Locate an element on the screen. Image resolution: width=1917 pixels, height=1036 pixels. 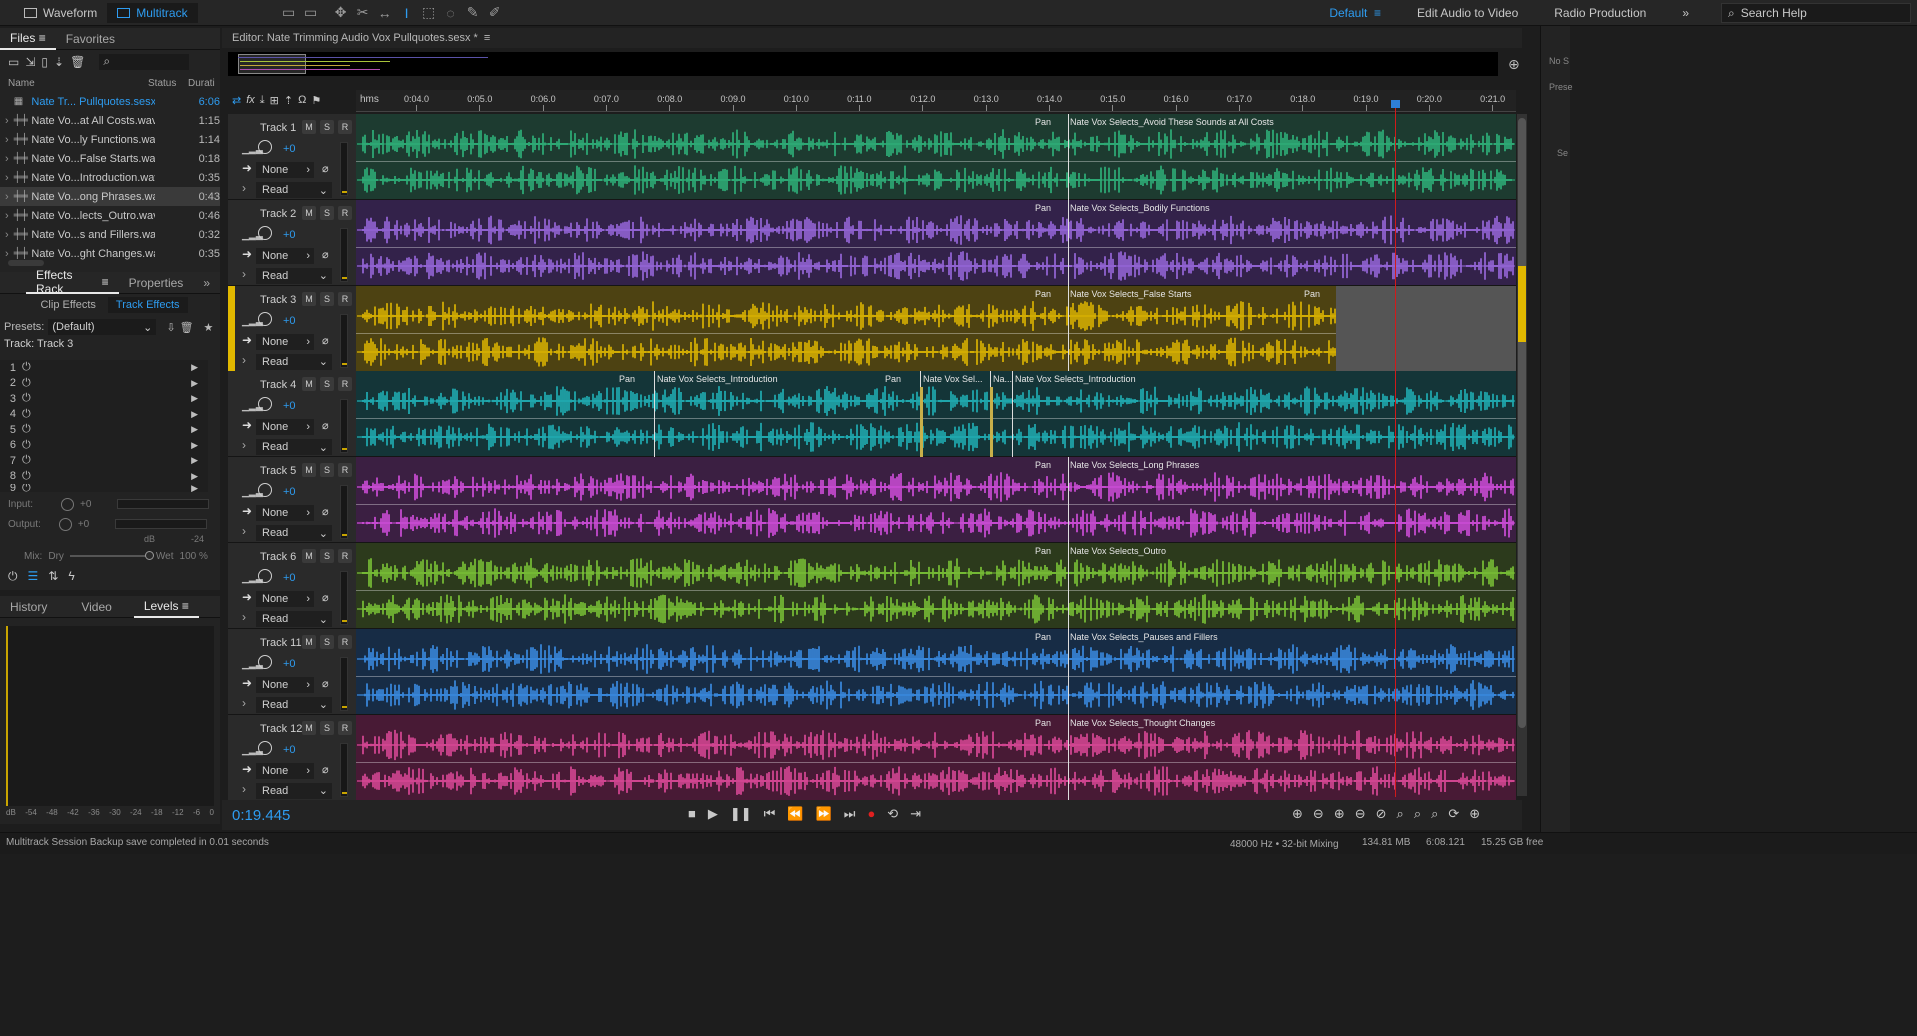
effect-slot: 3 ⏻ ▶ is located at coordinates (104, 399).